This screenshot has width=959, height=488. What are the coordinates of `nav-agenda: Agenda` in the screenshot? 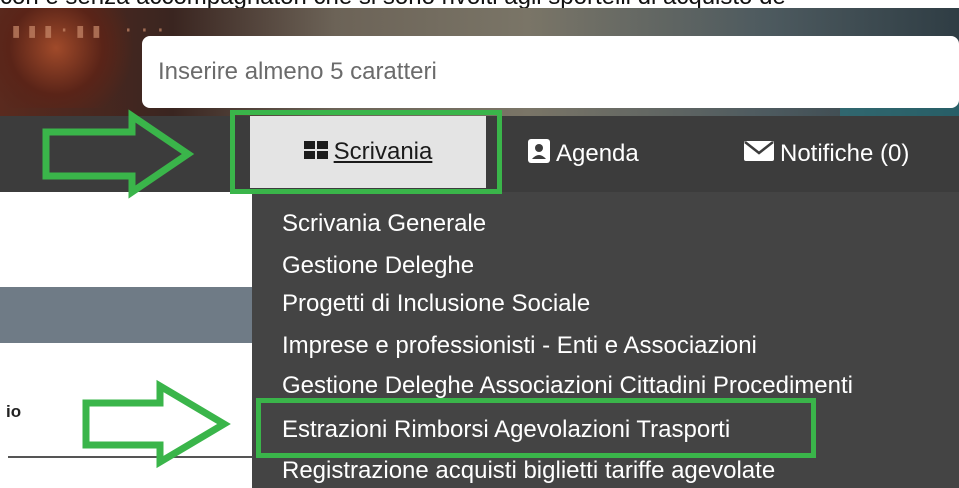 It's located at (583, 154).